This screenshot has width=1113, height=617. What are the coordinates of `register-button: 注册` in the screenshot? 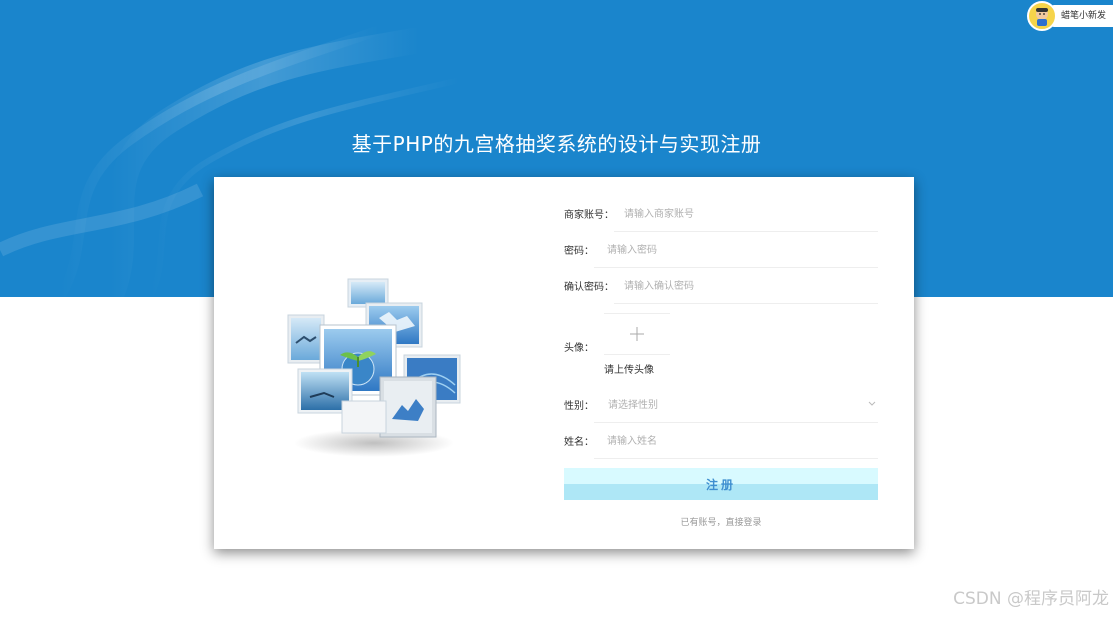 It's located at (721, 484).